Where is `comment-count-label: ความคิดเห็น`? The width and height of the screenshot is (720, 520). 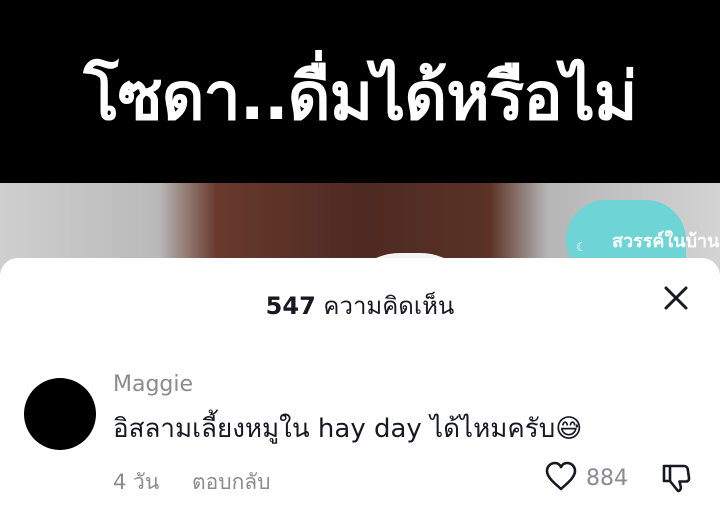
comment-count-label: ความคิดเห็น is located at coordinates (389, 306).